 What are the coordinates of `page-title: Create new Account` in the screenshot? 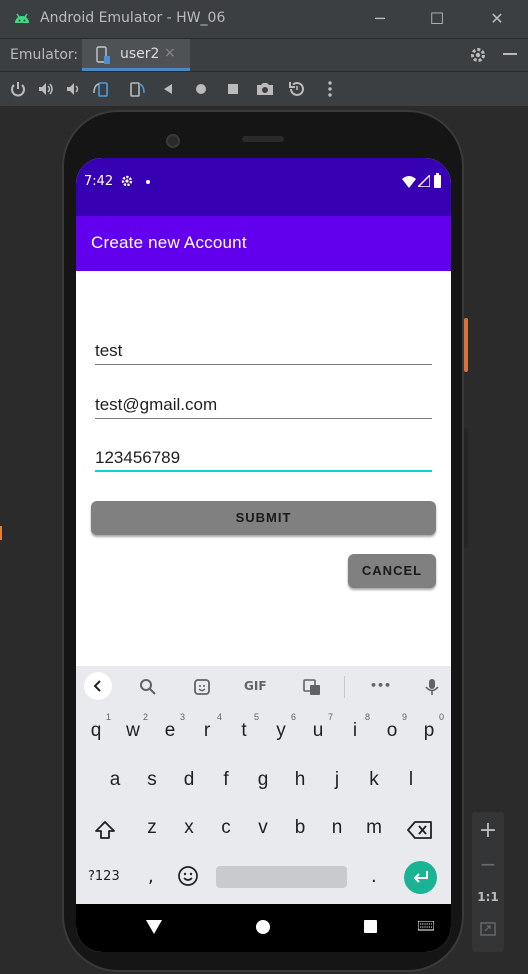 It's located at (169, 242).